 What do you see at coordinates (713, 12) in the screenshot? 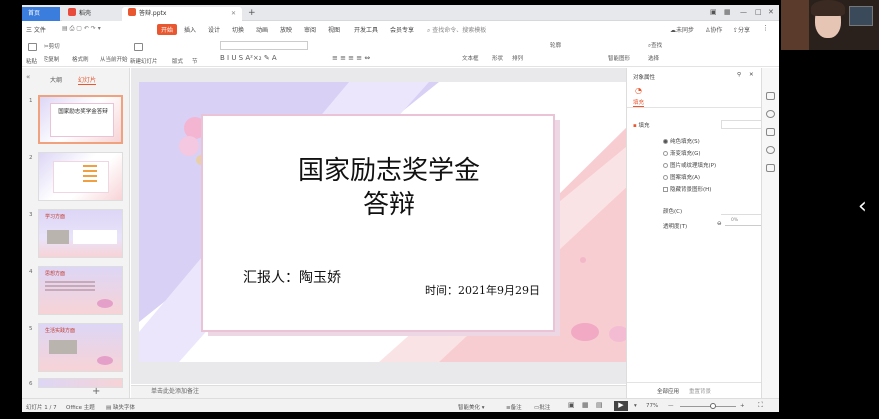
I see `layout-icon: ▣` at bounding box center [713, 12].